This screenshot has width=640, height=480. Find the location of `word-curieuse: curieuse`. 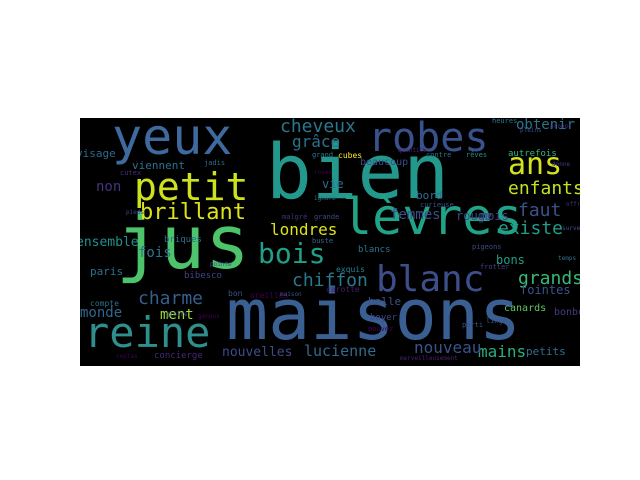

word-curieuse: curieuse is located at coordinates (437, 205).